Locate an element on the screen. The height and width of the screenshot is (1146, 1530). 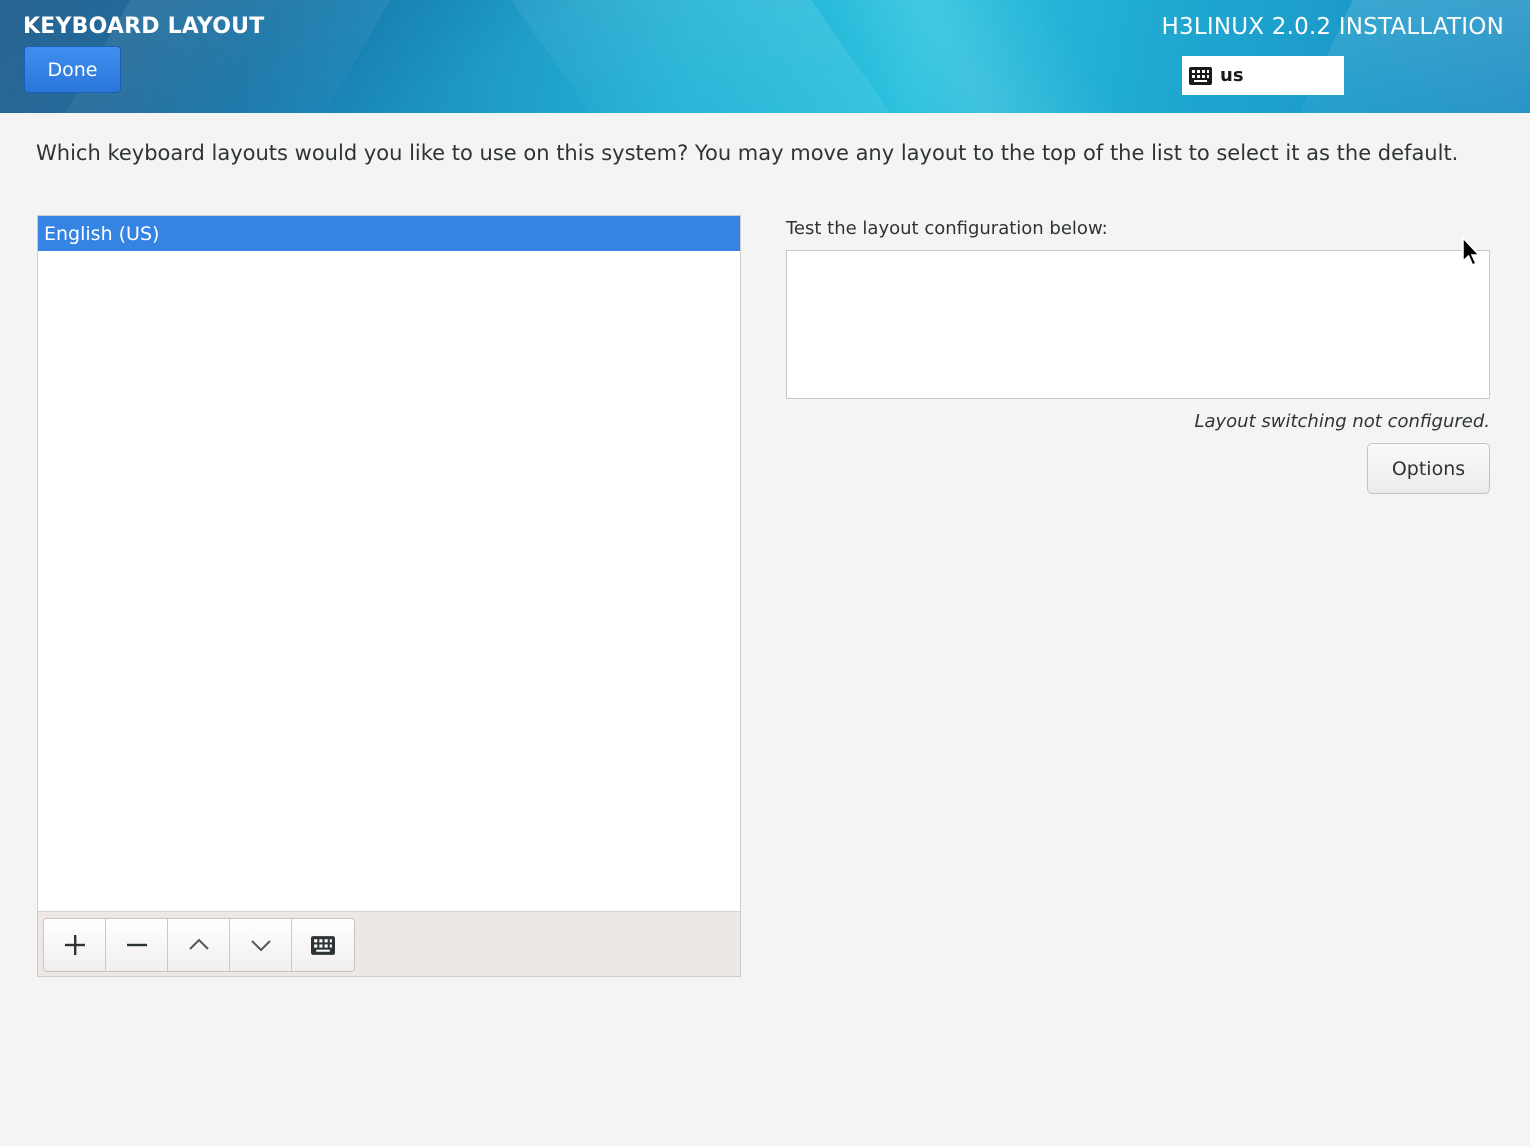
test-layout-field is located at coordinates (1138, 324).